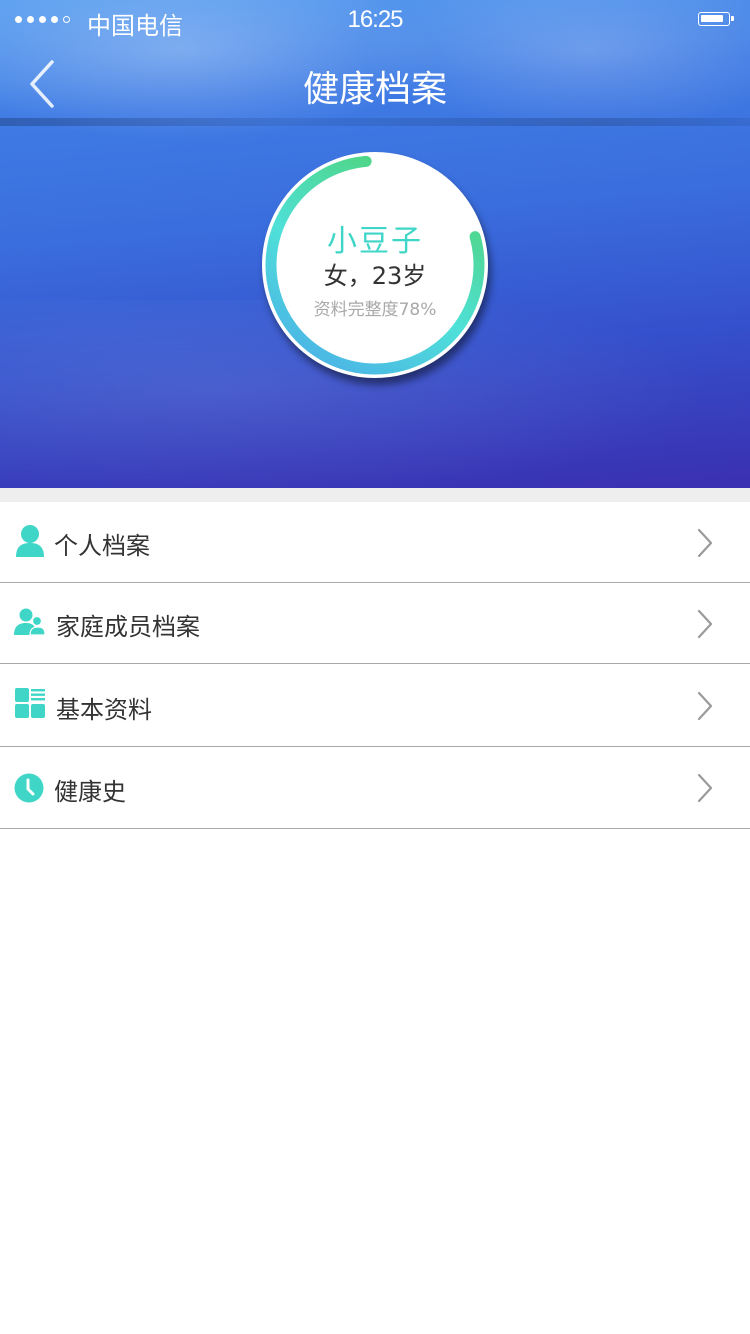 This screenshot has height=1334, width=750. Describe the element at coordinates (375, 495) in the screenshot. I see `section-separator` at that location.